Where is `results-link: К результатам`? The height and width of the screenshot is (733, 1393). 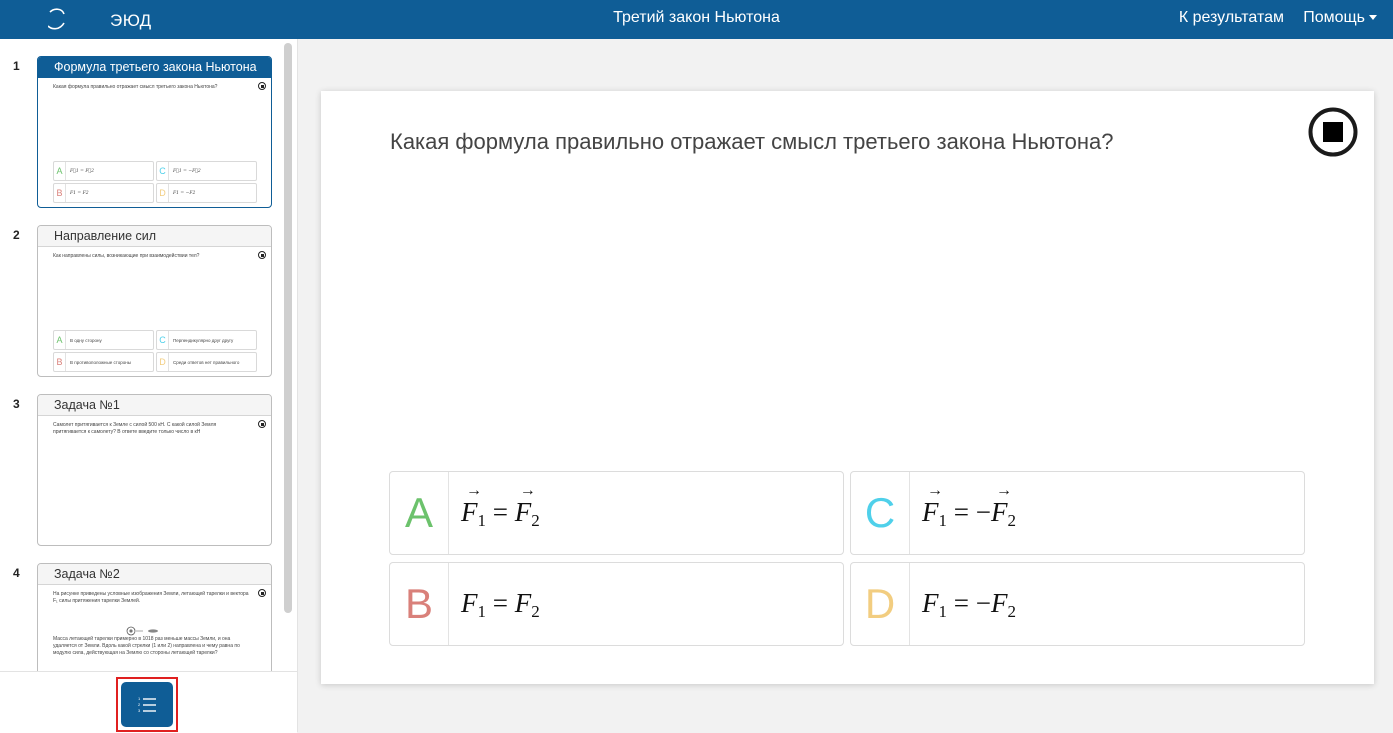
results-link: К результатам is located at coordinates (1231, 18).